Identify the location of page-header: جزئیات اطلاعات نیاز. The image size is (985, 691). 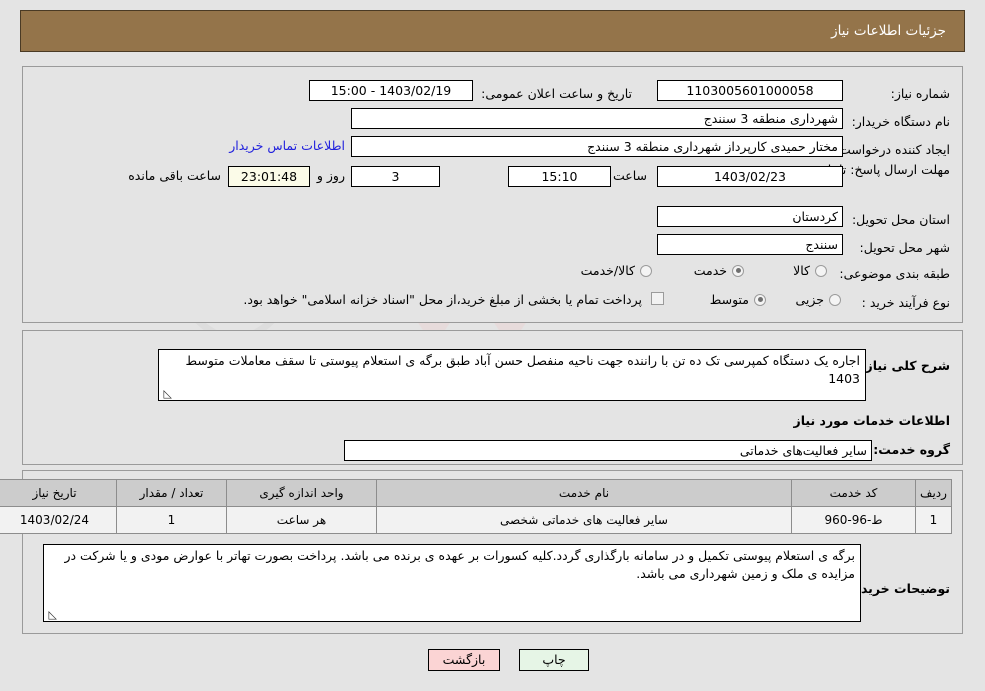
(492, 31).